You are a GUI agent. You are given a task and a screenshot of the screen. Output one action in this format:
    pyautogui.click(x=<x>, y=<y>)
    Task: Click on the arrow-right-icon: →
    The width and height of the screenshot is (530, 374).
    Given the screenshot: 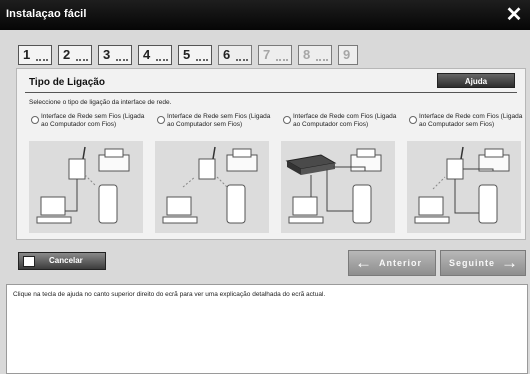 What is the action you would take?
    pyautogui.click(x=510, y=262)
    